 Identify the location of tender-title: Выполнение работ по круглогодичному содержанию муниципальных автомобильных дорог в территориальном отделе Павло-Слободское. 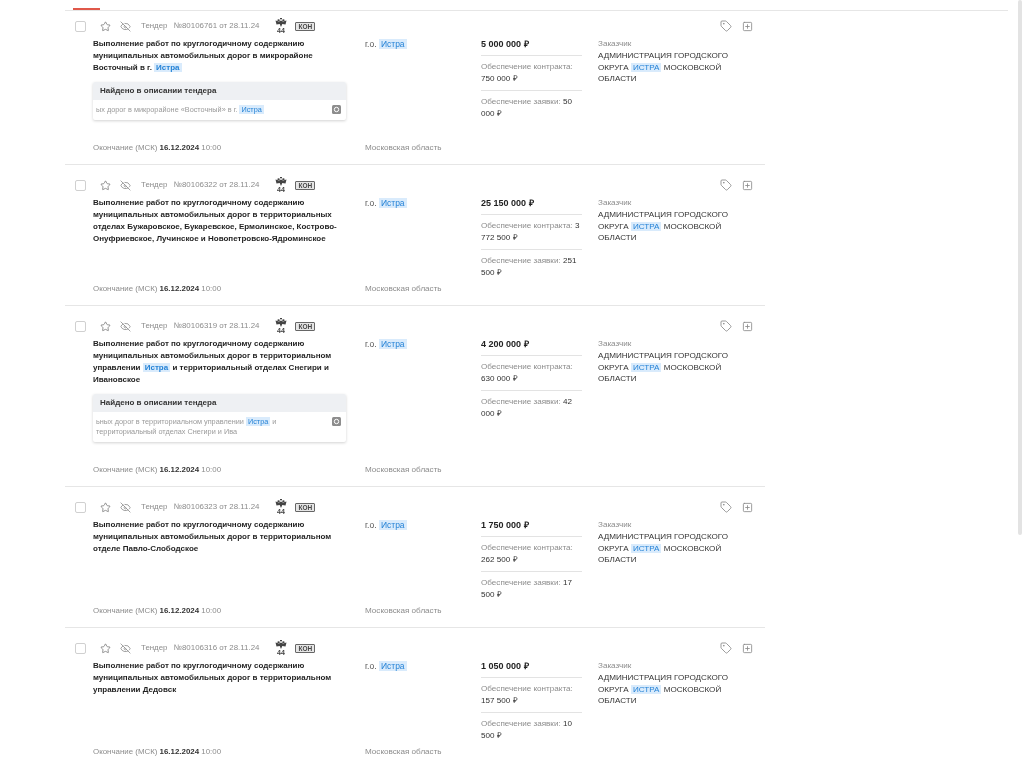
(221, 537).